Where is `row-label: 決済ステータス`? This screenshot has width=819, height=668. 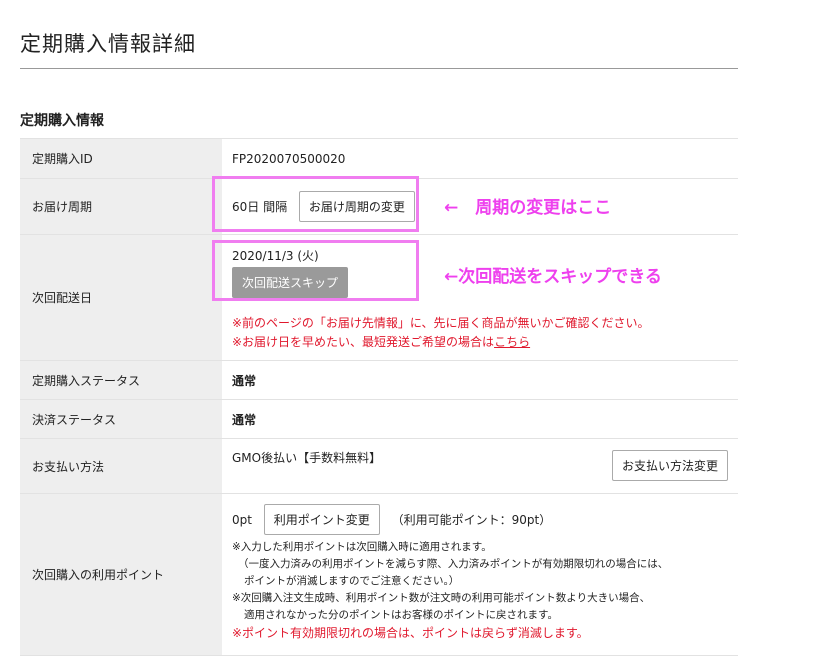
row-label: 決済ステータス is located at coordinates (121, 419).